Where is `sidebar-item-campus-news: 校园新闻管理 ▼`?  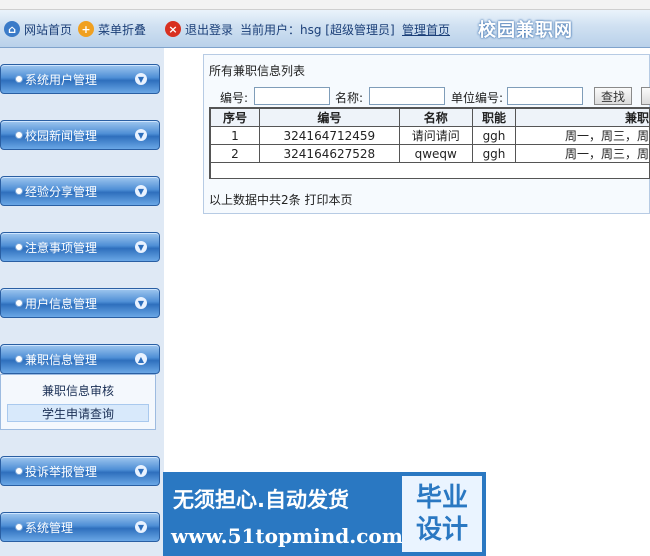 sidebar-item-campus-news: 校园新闻管理 ▼ is located at coordinates (80, 135).